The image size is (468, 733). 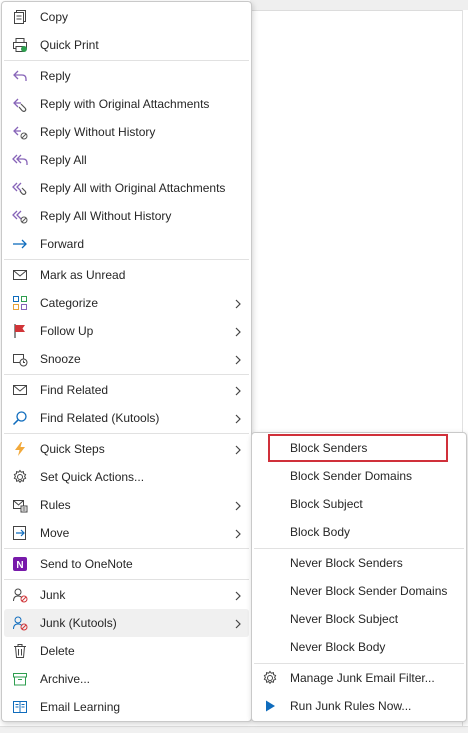 What do you see at coordinates (126, 244) in the screenshot?
I see `menu-item-forward: Forward` at bounding box center [126, 244].